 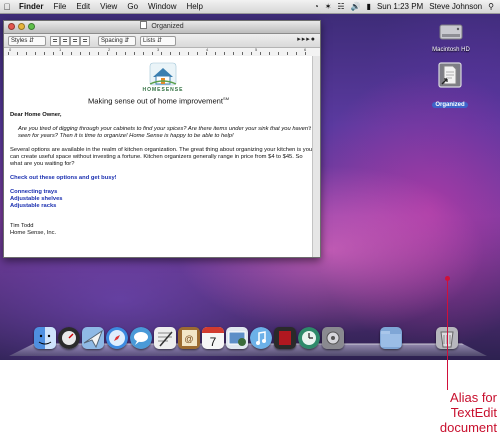 I want to click on link-connecting-trays: Connecting trays, so click(x=33, y=192).